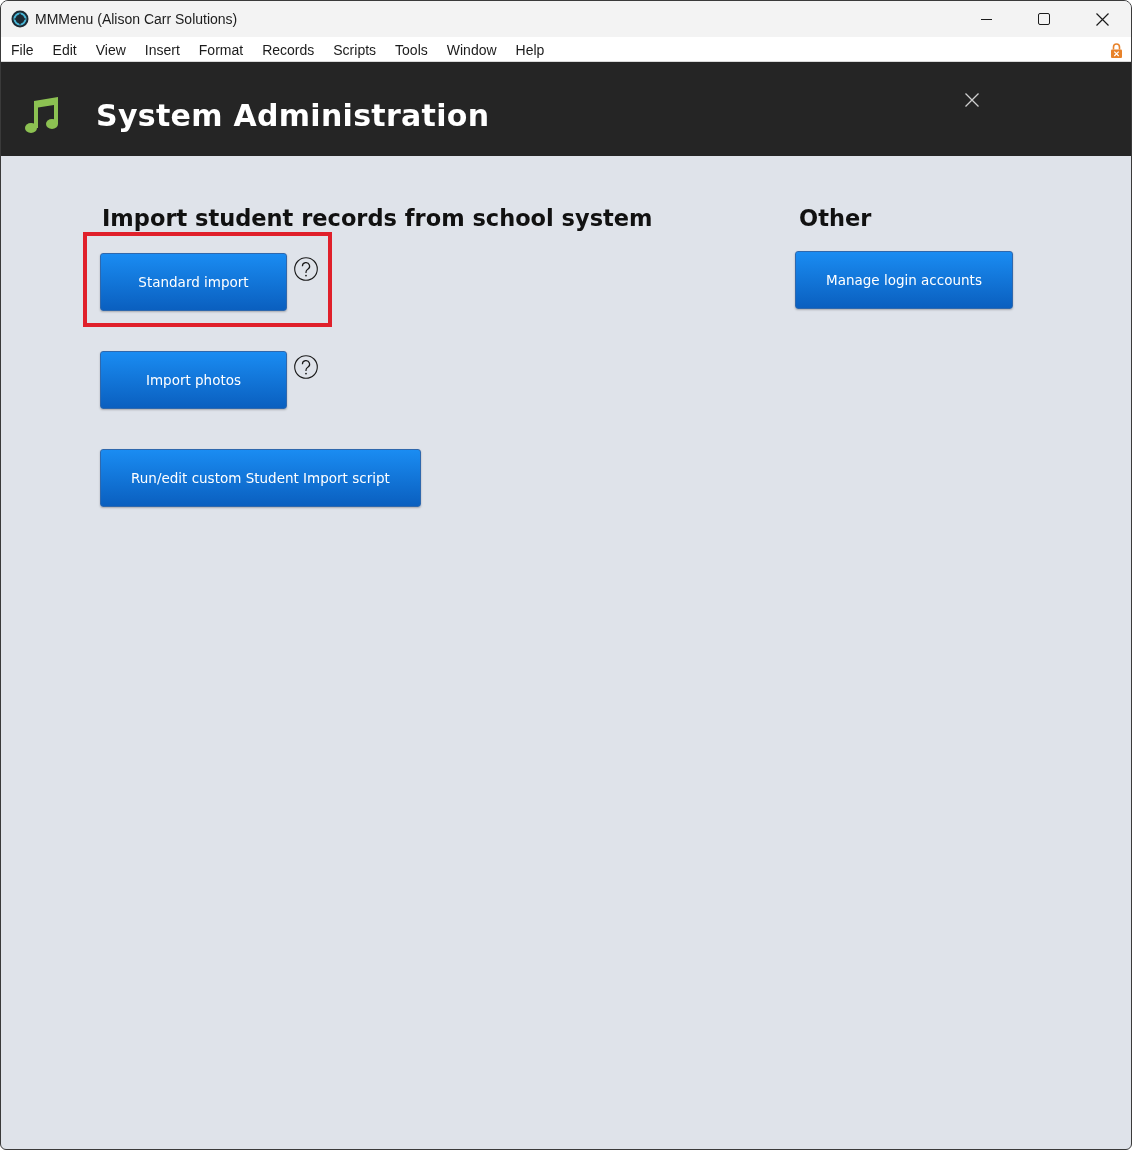 Image resolution: width=1132 pixels, height=1150 pixels. What do you see at coordinates (20, 19) in the screenshot?
I see `app-icon` at bounding box center [20, 19].